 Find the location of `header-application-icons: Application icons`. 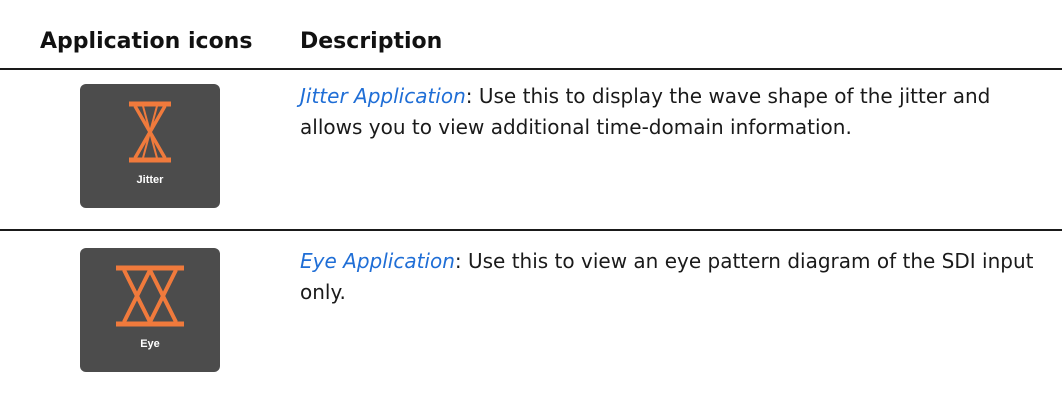

header-application-icons: Application icons is located at coordinates (146, 41).